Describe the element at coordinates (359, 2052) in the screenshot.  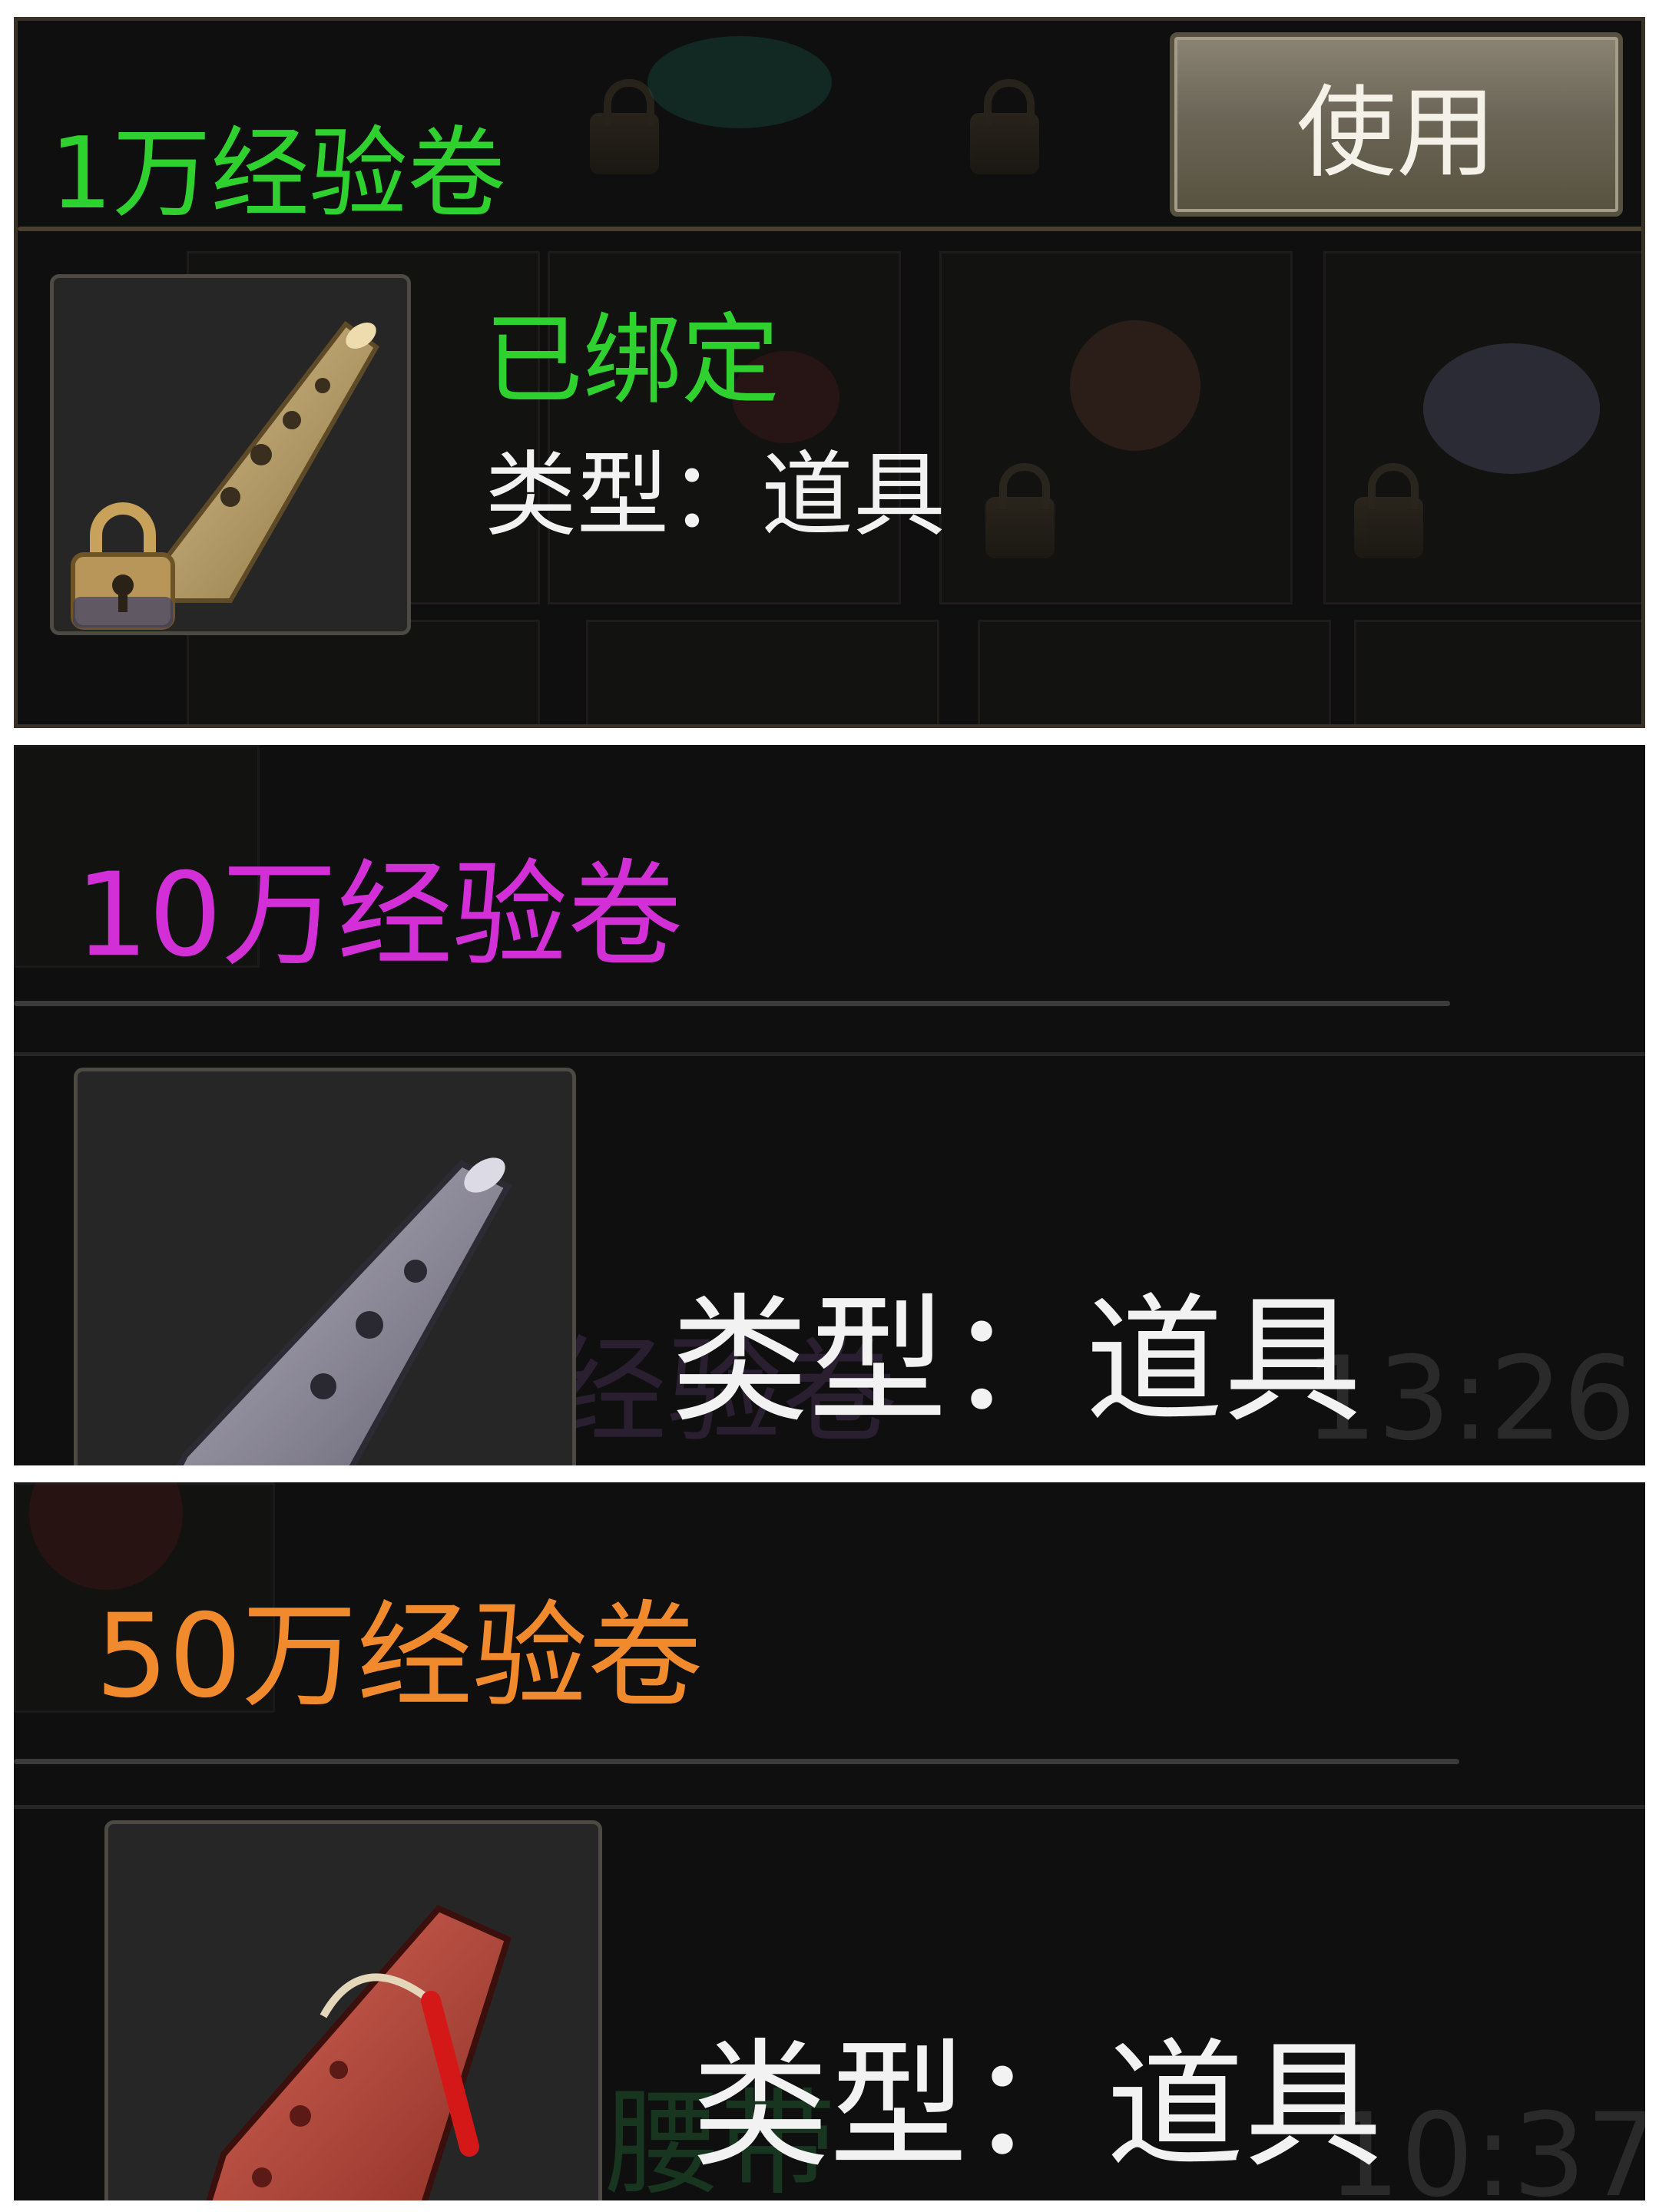
I see `scroll-red-icon` at that location.